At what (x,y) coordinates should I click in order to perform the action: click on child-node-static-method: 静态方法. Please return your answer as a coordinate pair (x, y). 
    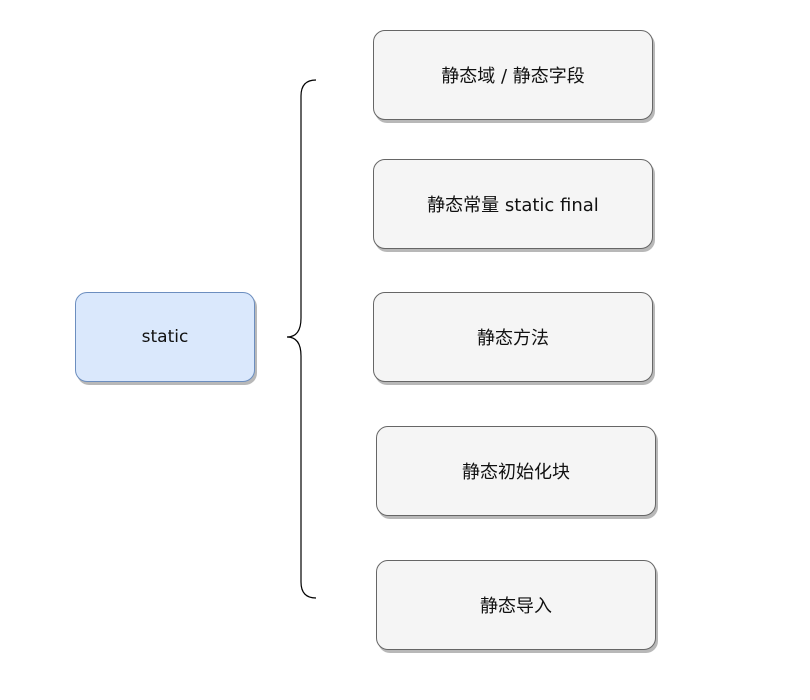
    Looking at the image, I should click on (513, 337).